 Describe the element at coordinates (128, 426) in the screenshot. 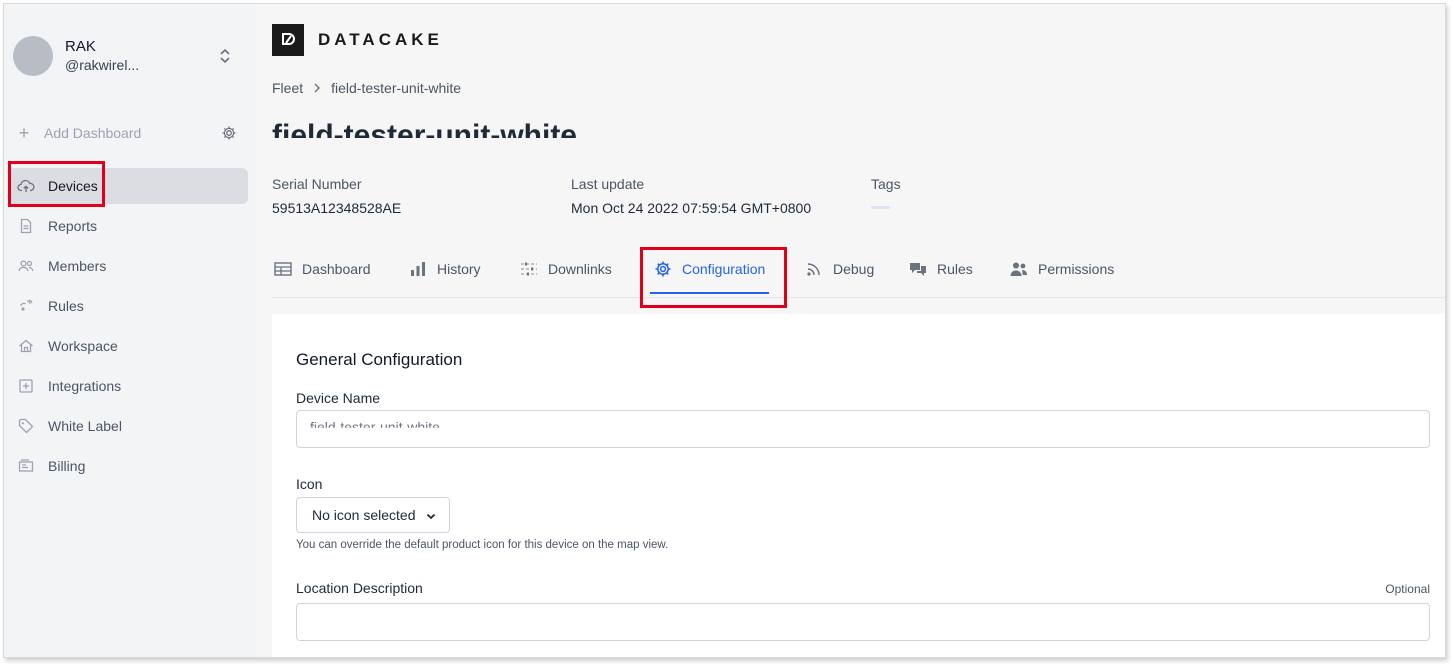

I see `sidebar-item-white-label: White Label` at that location.